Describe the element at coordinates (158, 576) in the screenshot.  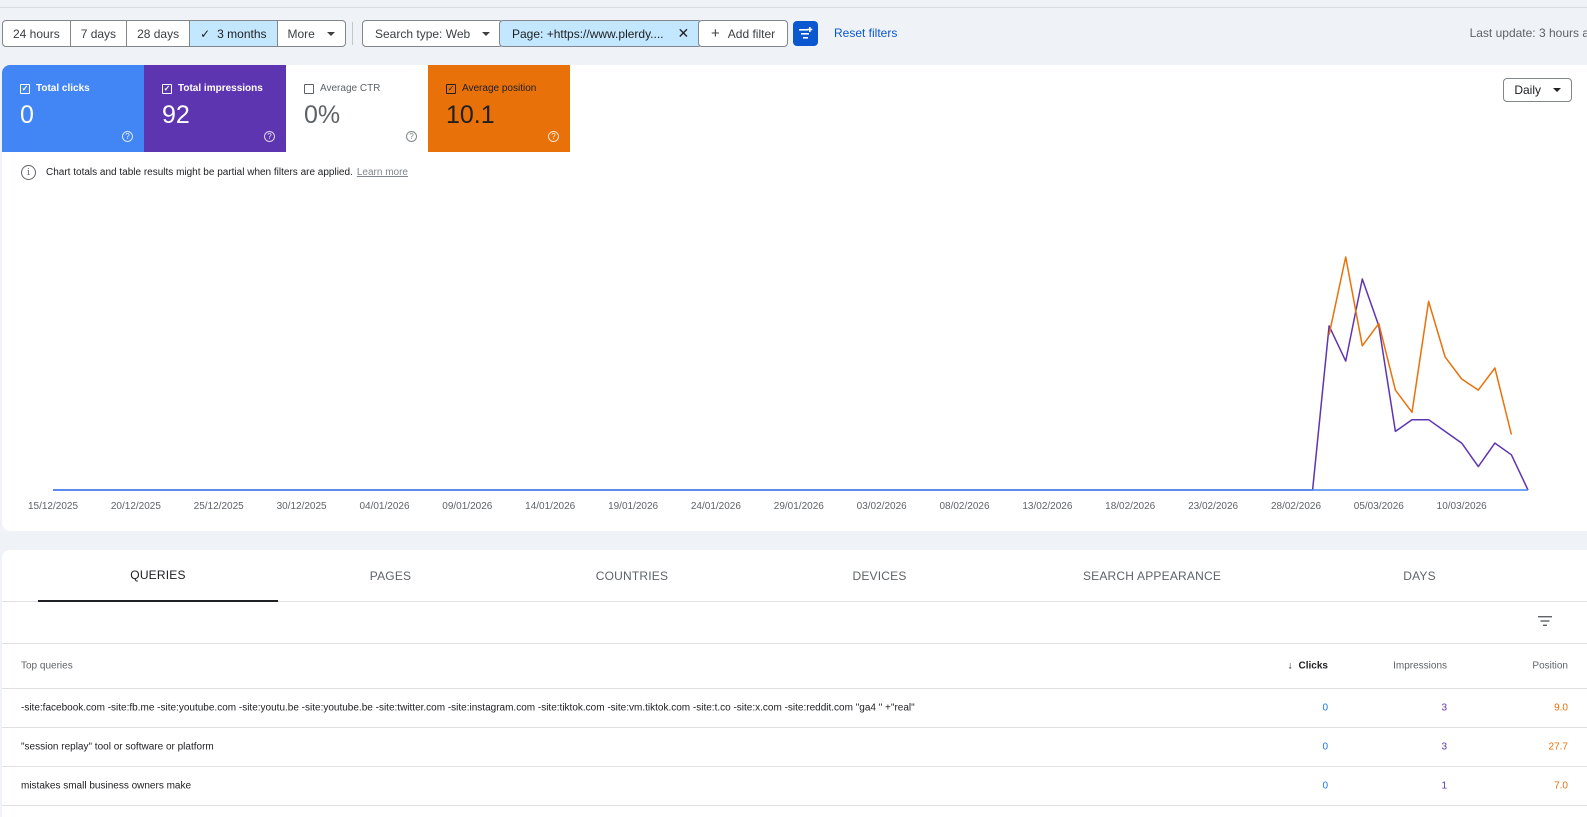
I see `tab-queries: QUERIES` at that location.